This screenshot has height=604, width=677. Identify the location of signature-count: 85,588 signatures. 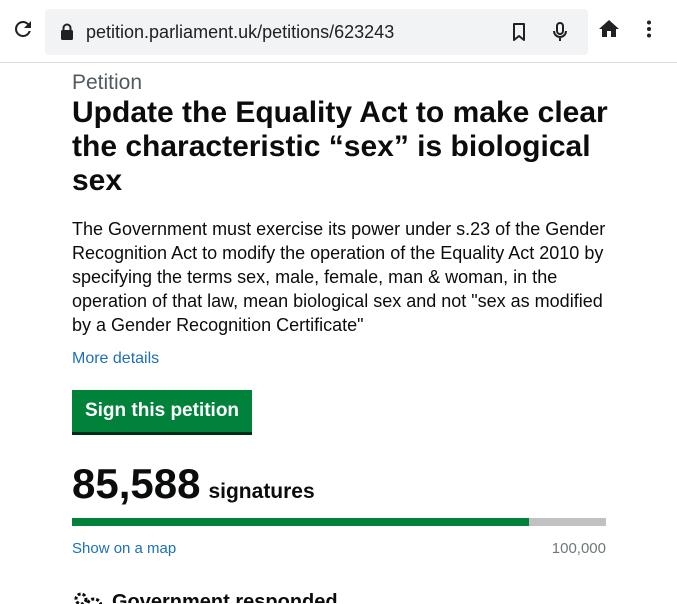
(193, 484).